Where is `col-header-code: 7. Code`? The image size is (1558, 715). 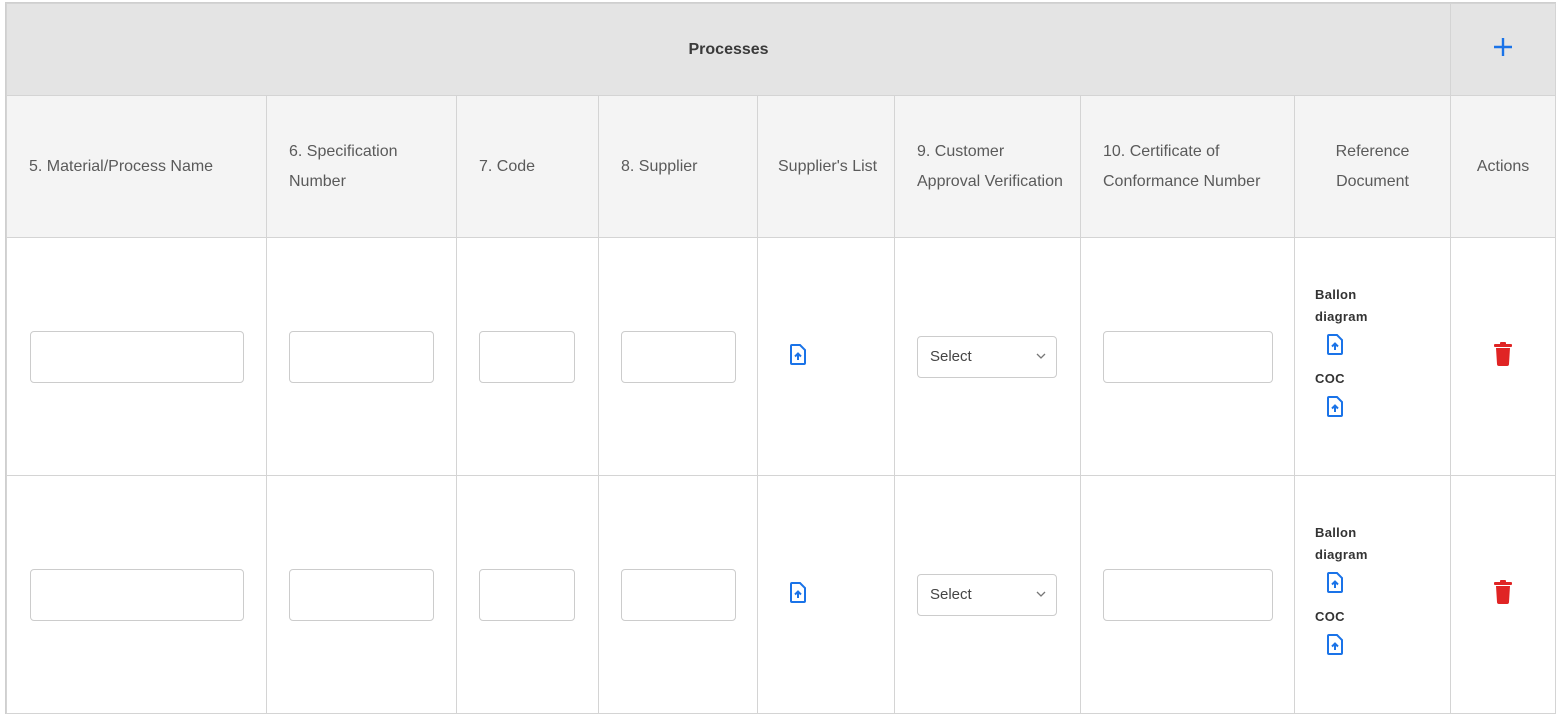 col-header-code: 7. Code is located at coordinates (527, 166).